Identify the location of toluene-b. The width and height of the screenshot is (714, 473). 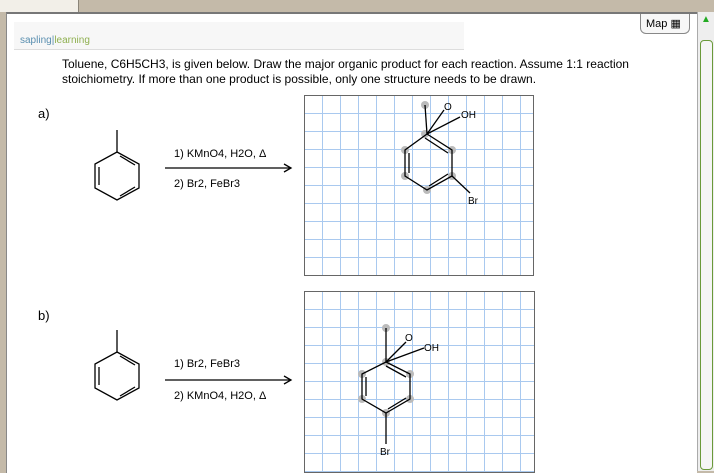
(117, 365).